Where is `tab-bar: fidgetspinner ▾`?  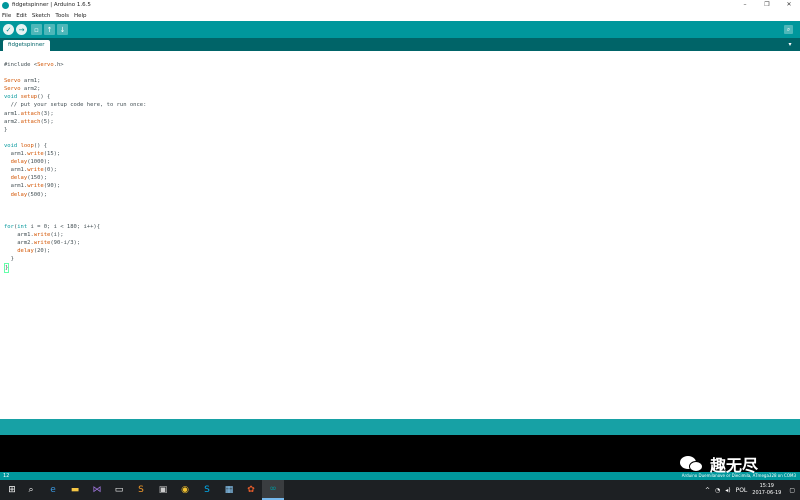
tab-bar: fidgetspinner ▾ is located at coordinates (400, 44).